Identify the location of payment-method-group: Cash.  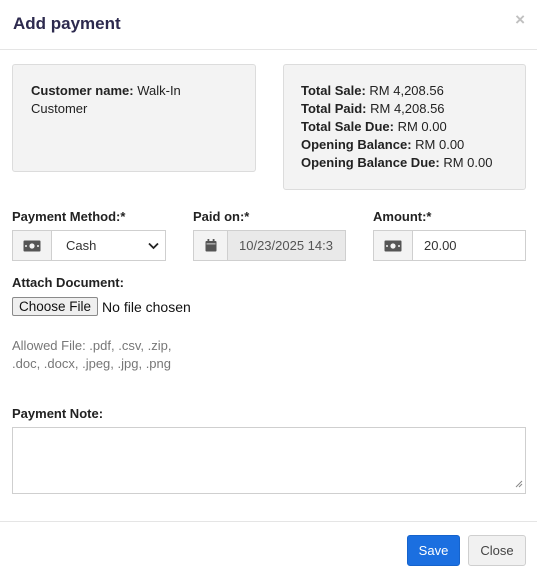
(89, 245).